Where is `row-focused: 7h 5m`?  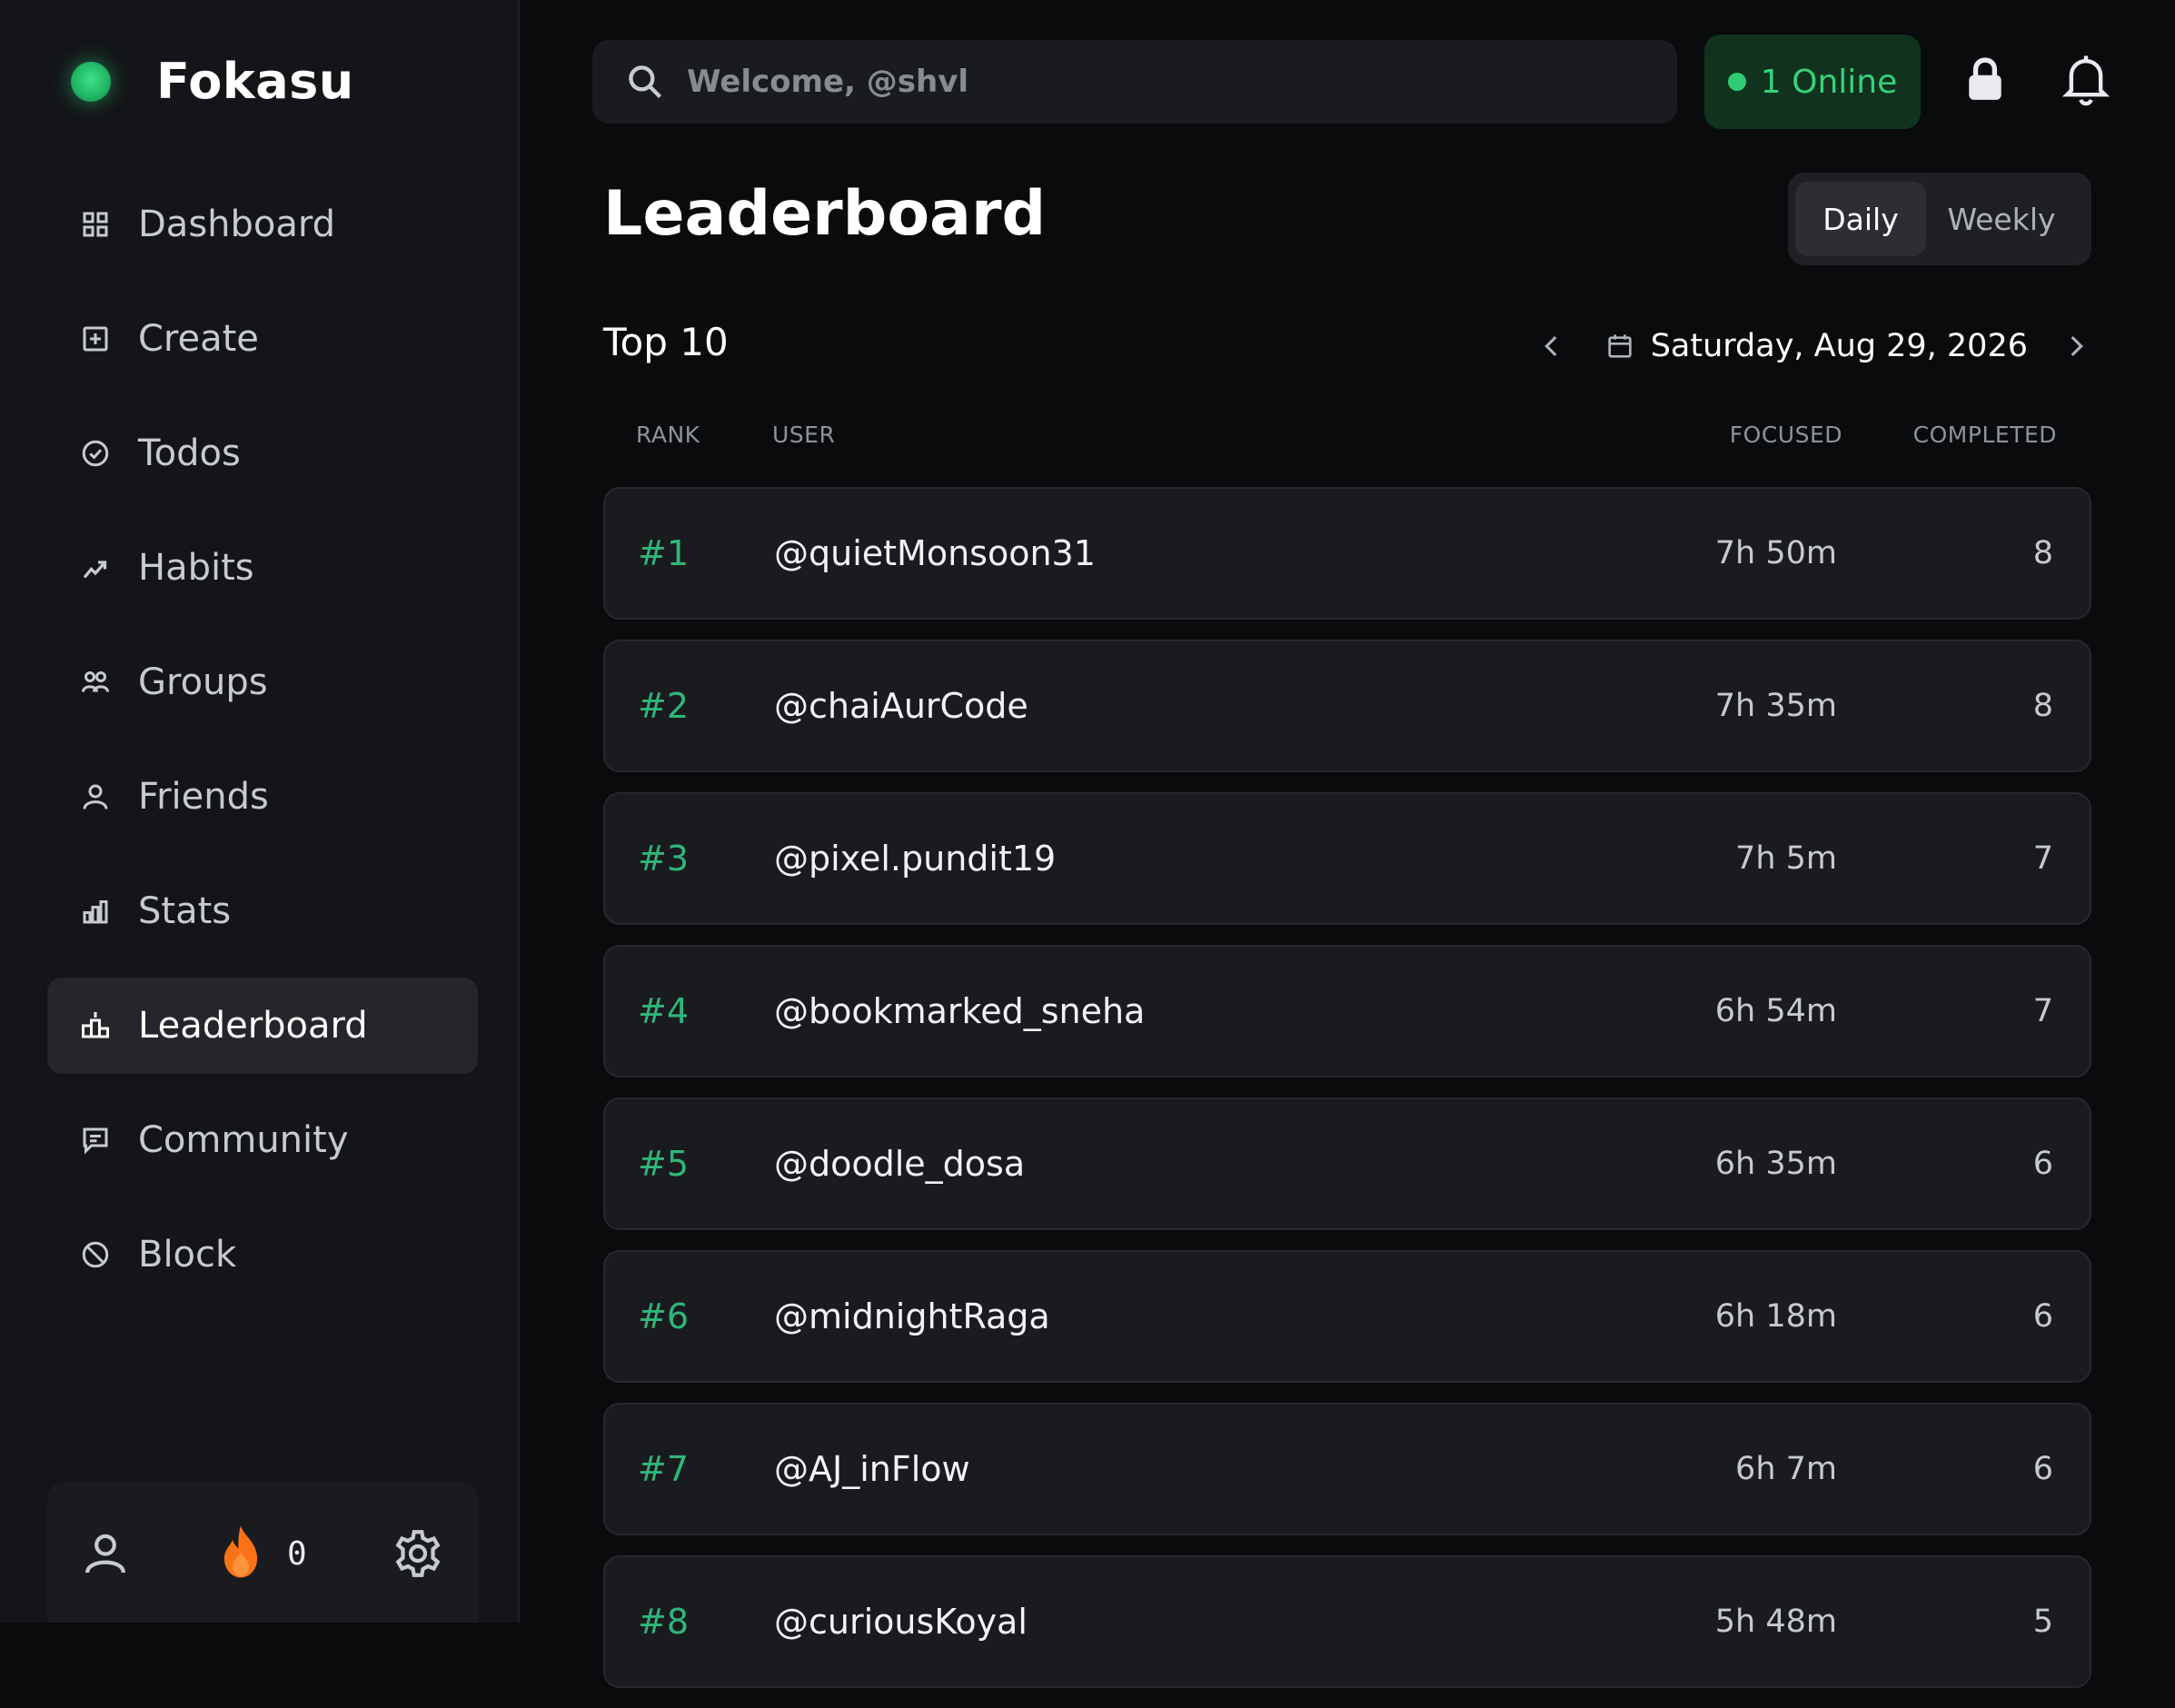
row-focused: 7h 5m is located at coordinates (1786, 858).